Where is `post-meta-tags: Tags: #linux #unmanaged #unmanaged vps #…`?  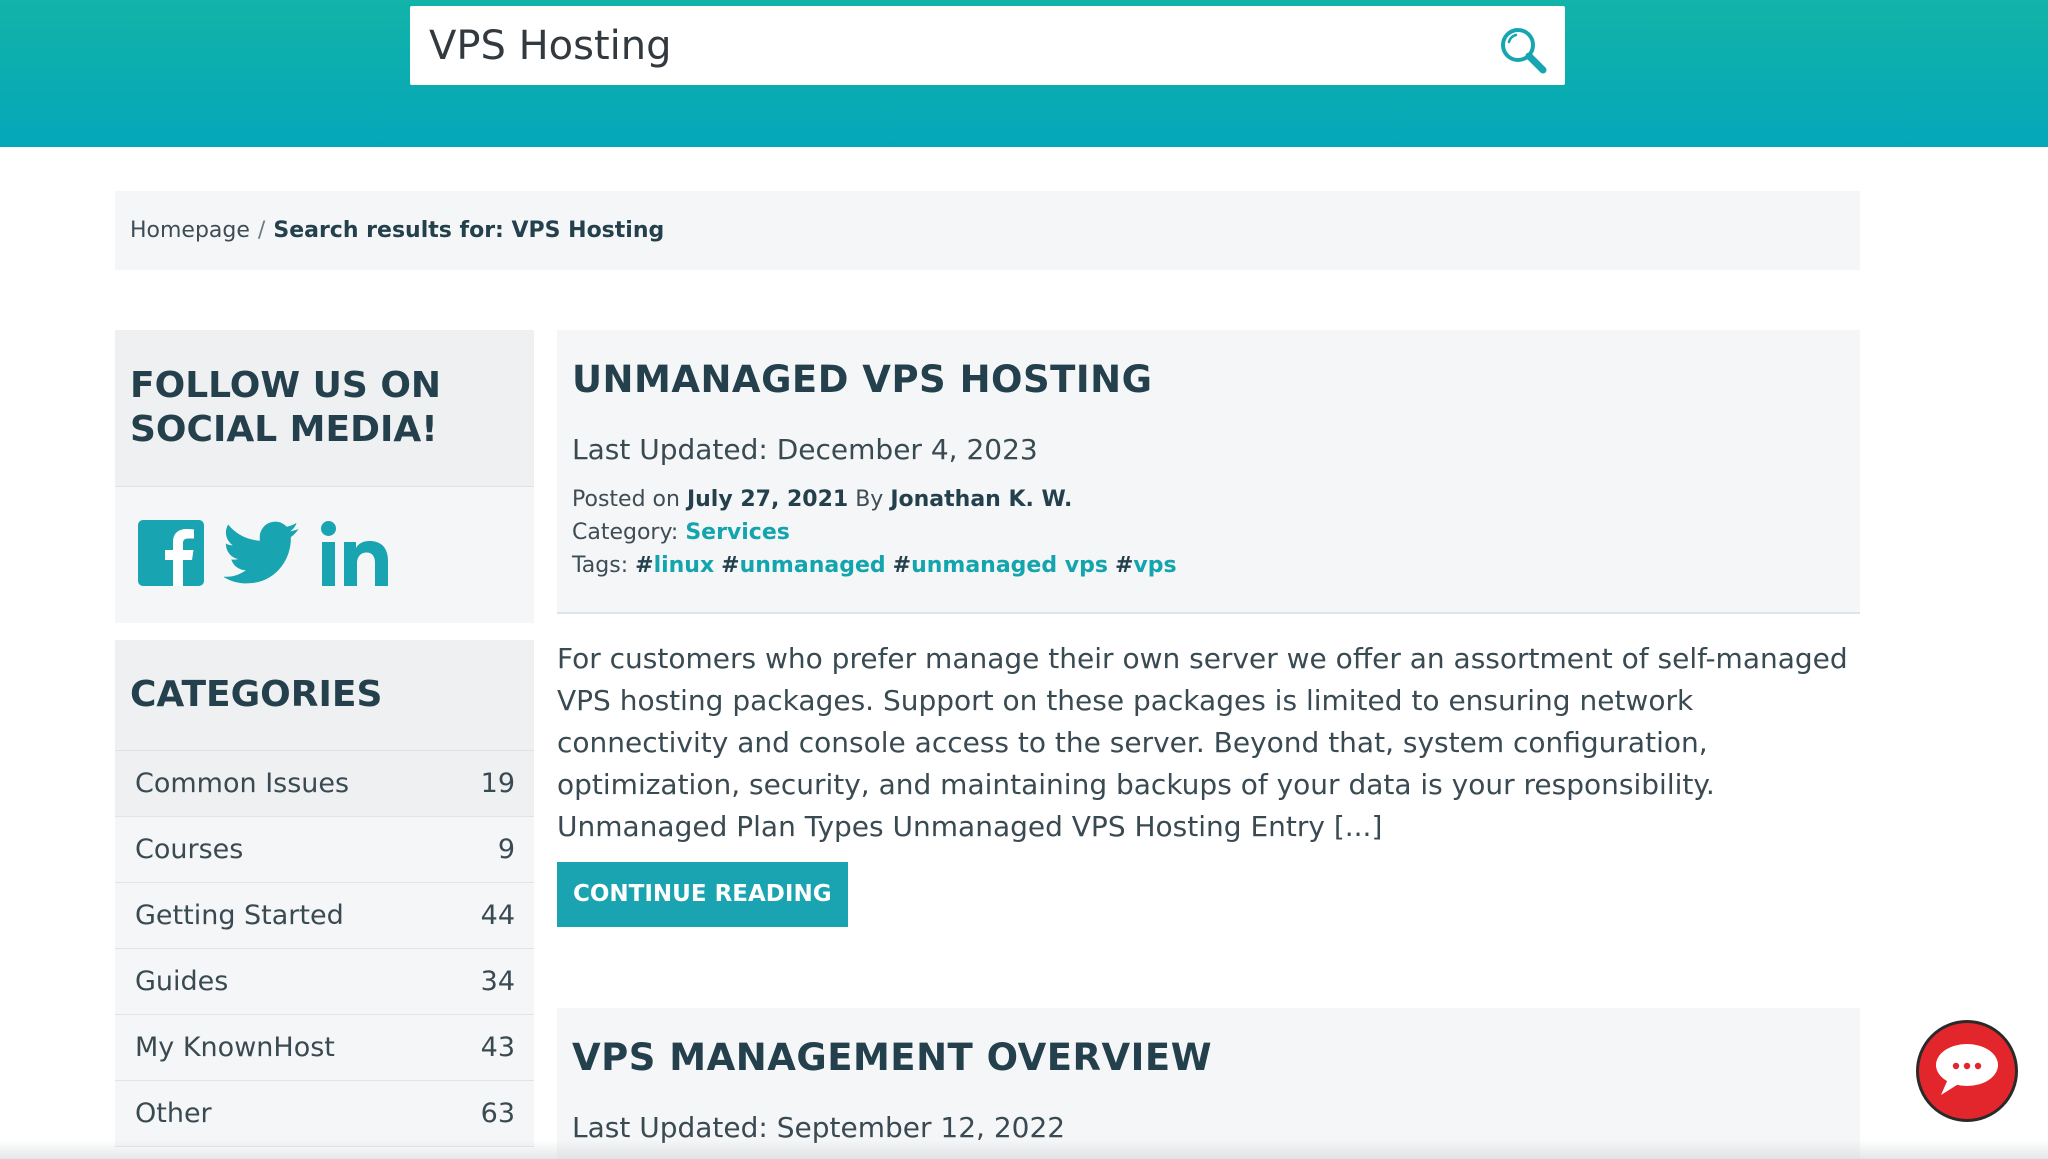 post-meta-tags: Tags: #linux #unmanaged #unmanaged vps #… is located at coordinates (874, 565).